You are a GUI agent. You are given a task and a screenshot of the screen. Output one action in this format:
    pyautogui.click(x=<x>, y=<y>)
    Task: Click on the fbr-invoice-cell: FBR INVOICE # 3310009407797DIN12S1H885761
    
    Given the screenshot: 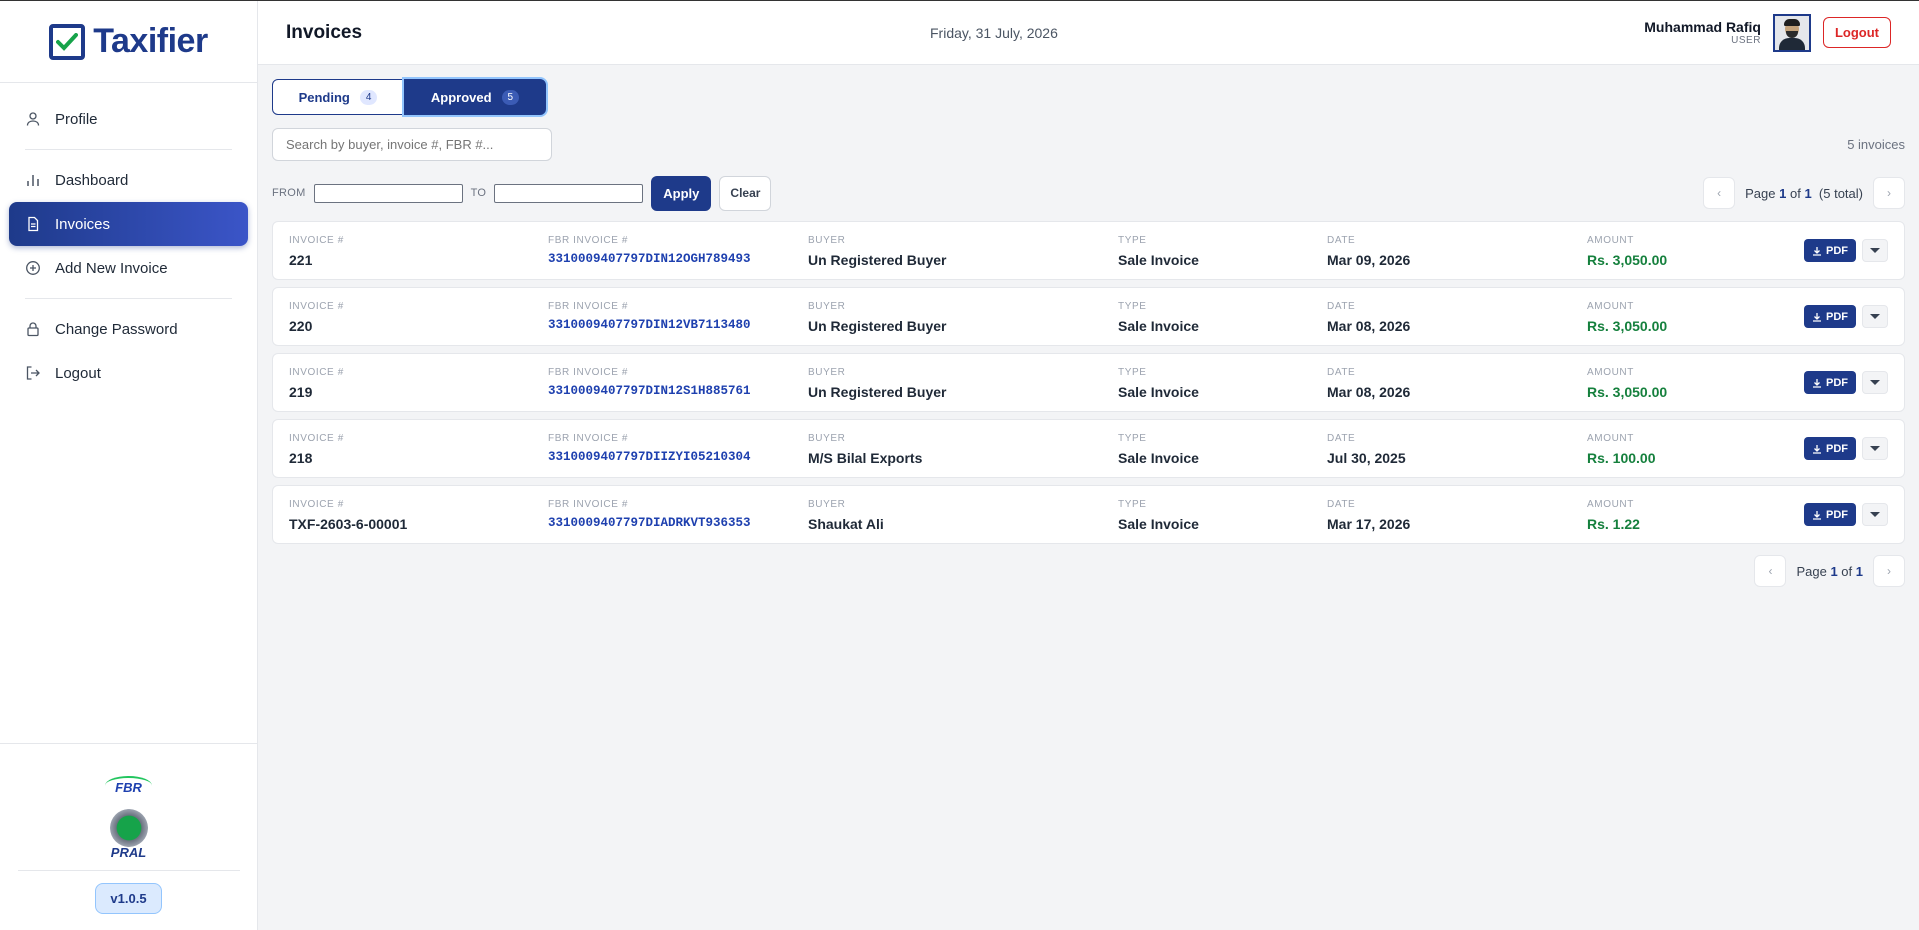 What is the action you would take?
    pyautogui.click(x=649, y=382)
    